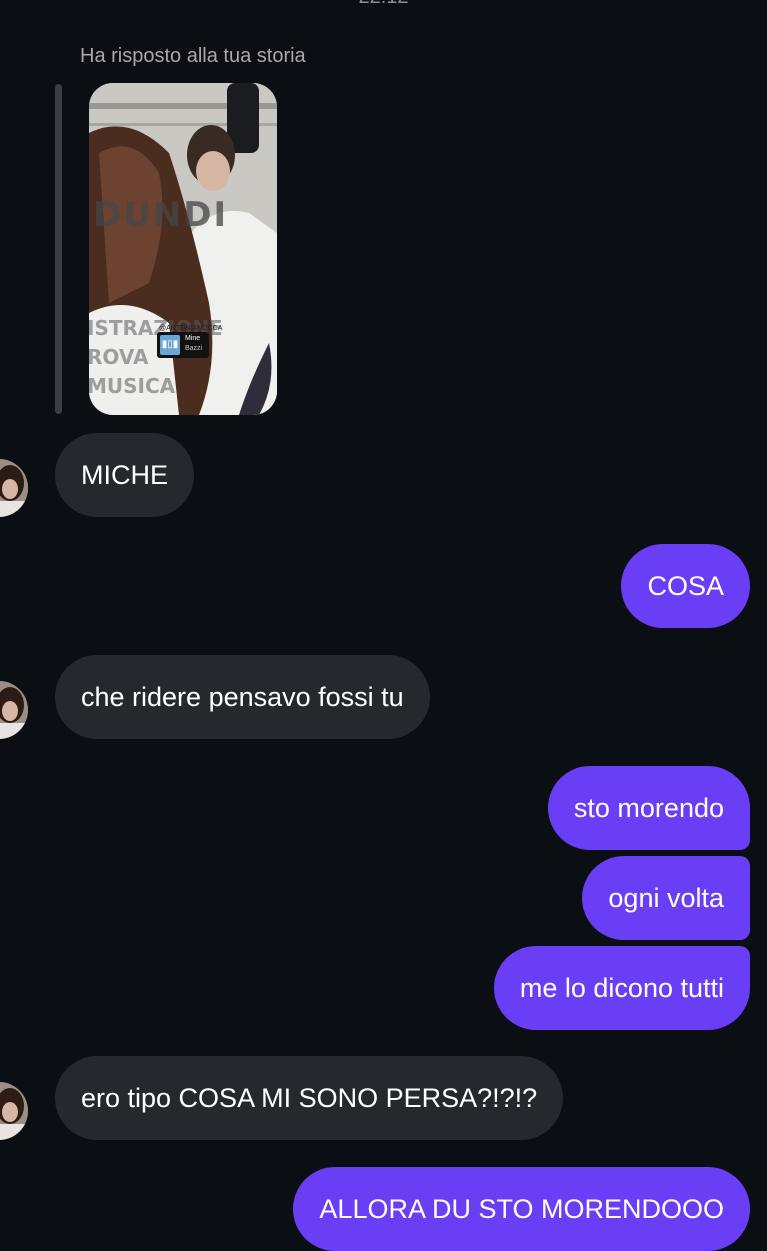 Image resolution: width=767 pixels, height=1251 pixels. Describe the element at coordinates (309, 1098) in the screenshot. I see `message-bubble-incoming: ero tipo COSA MI SONO PERSA?!?!?` at that location.